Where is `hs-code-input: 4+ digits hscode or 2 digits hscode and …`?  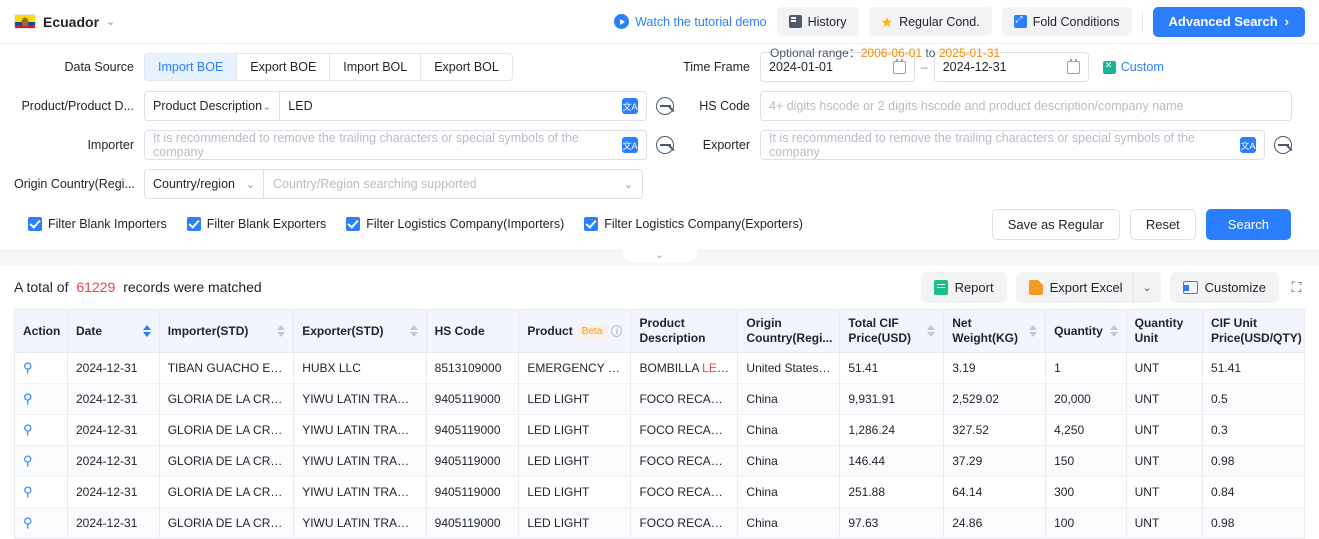 hs-code-input: 4+ digits hscode or 2 digits hscode and … is located at coordinates (1026, 106).